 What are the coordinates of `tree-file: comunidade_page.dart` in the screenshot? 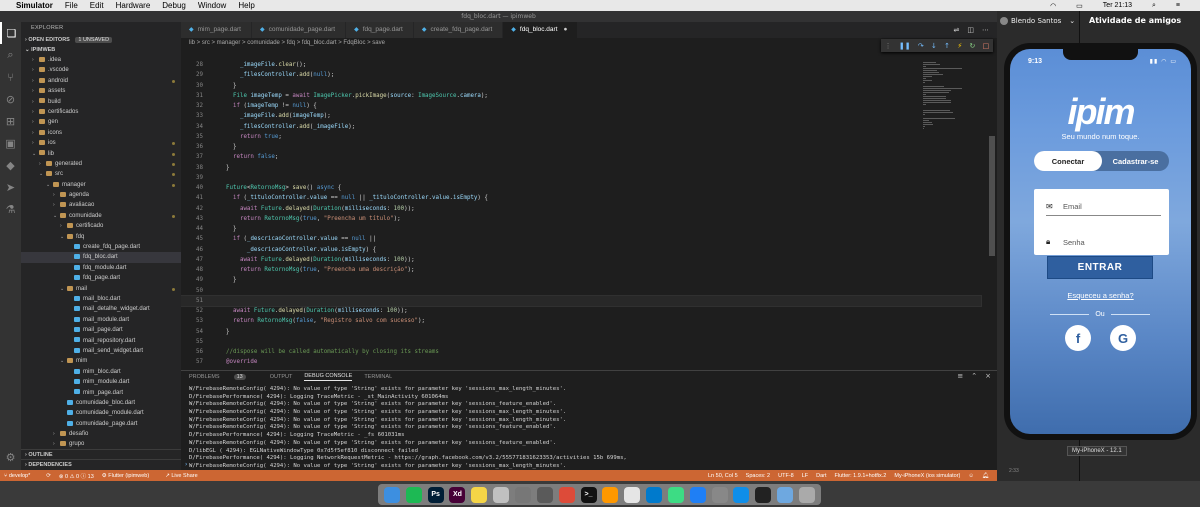 It's located at (101, 424).